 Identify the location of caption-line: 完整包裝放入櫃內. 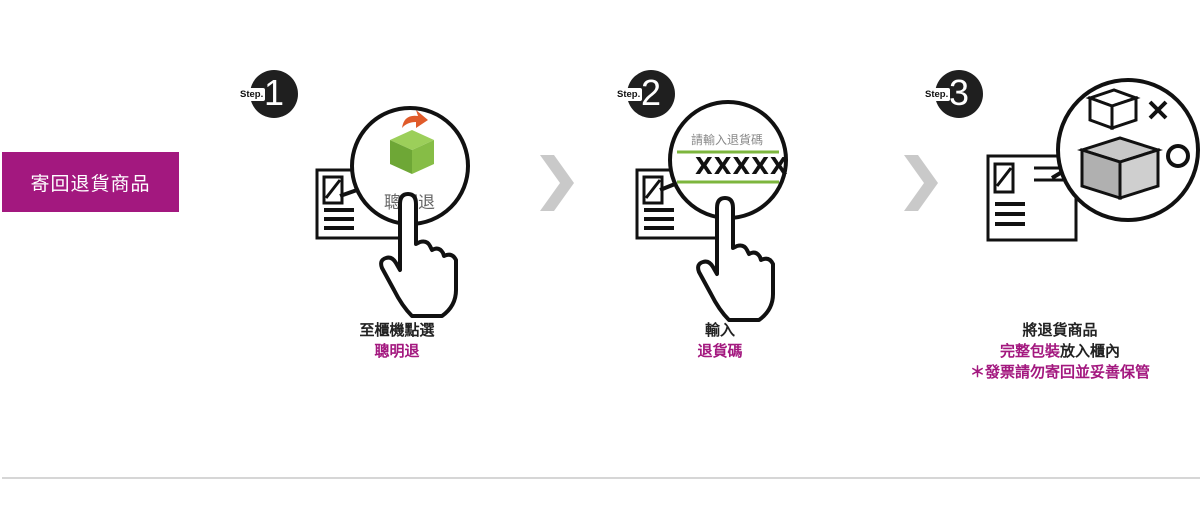
(1060, 351).